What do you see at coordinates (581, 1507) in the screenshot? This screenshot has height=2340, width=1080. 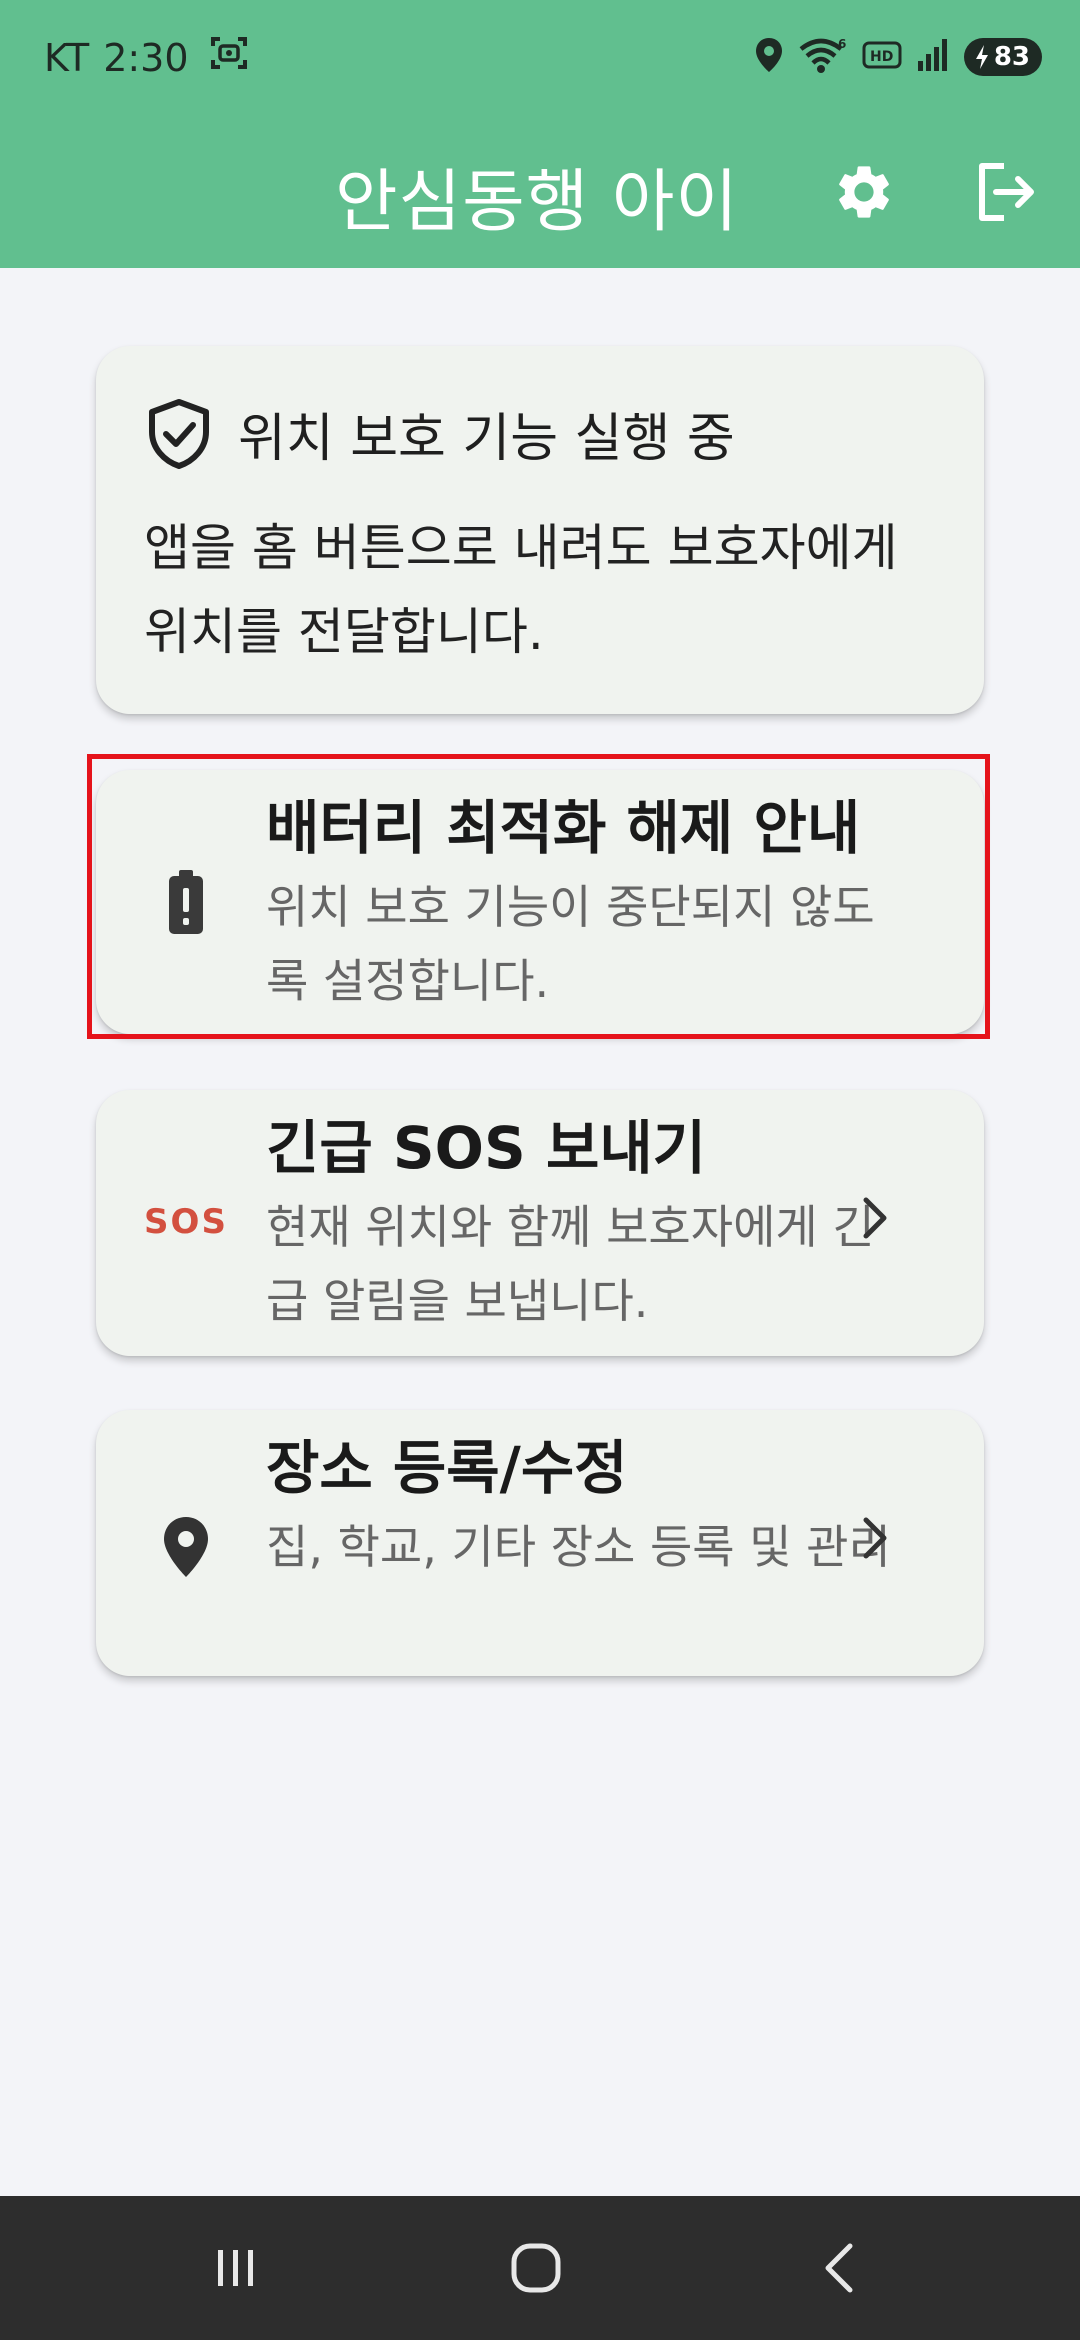 I see `place-card-text: 장소 등록/수정 집, 학교, 기타 장소 등록 및 관리` at bounding box center [581, 1507].